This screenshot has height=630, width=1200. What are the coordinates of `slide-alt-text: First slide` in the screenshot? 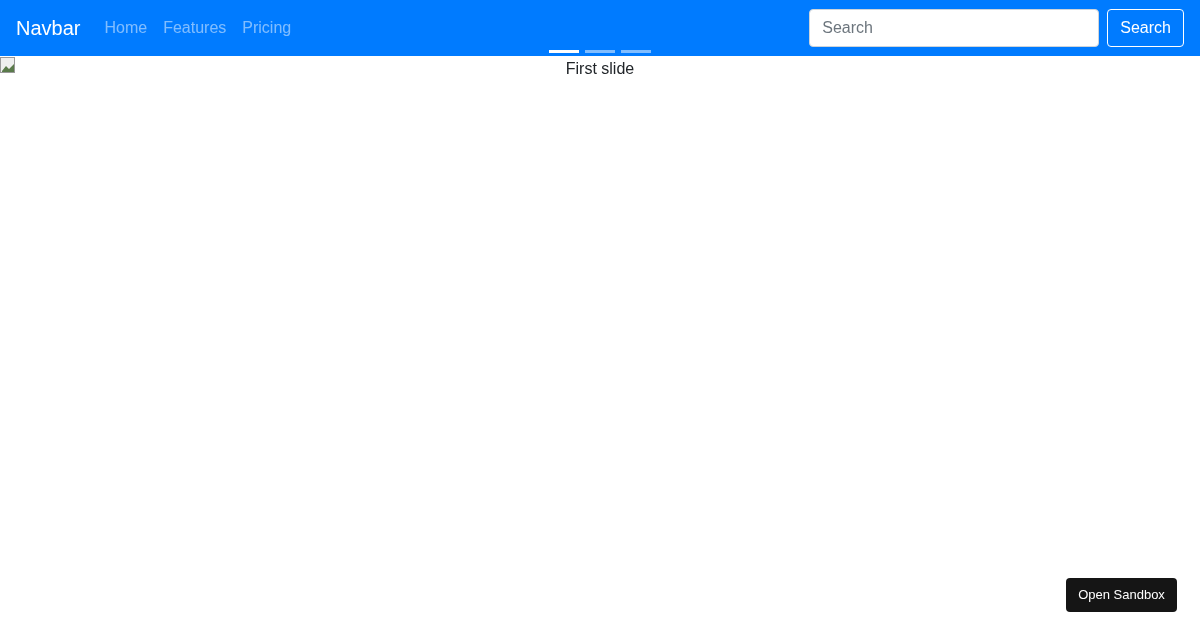 It's located at (600, 69).